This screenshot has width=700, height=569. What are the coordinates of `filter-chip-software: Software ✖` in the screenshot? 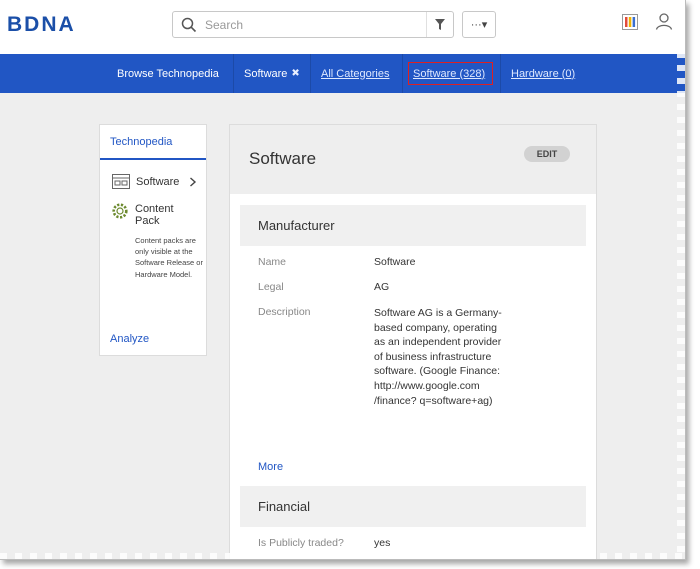 It's located at (272, 73).